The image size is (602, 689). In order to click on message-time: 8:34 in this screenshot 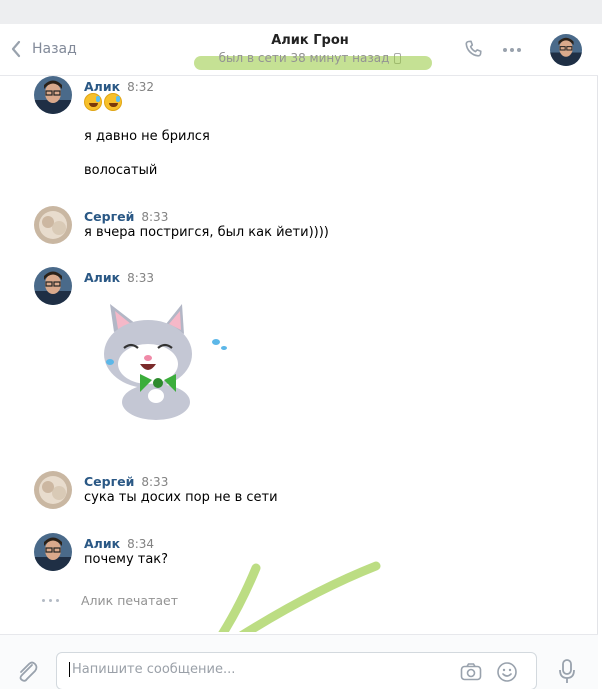, I will do `click(141, 544)`.